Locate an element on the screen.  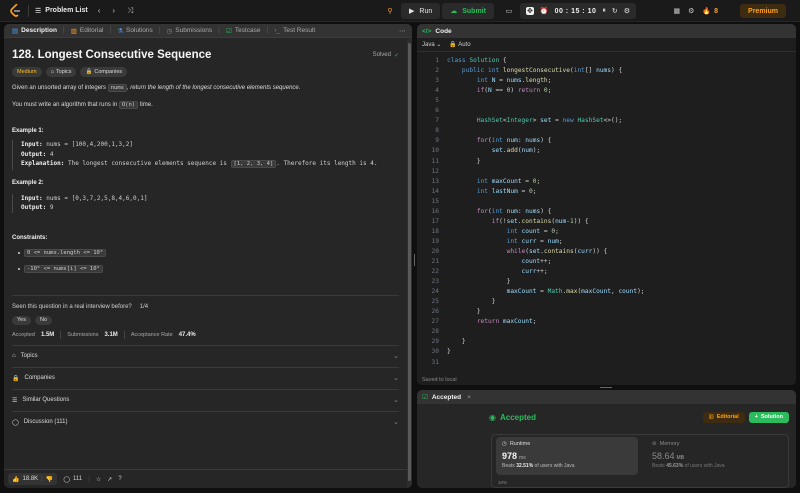
auto-toggle: 🔒 Auto is located at coordinates (459, 44).